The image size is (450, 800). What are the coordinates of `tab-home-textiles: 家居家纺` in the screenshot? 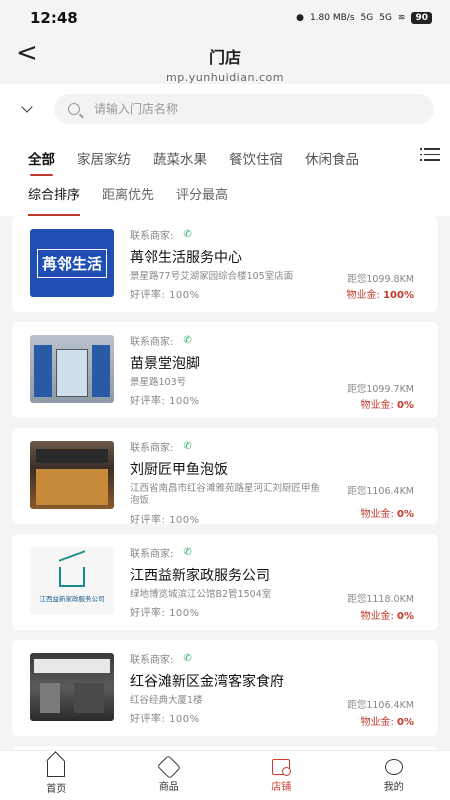 It's located at (104, 162).